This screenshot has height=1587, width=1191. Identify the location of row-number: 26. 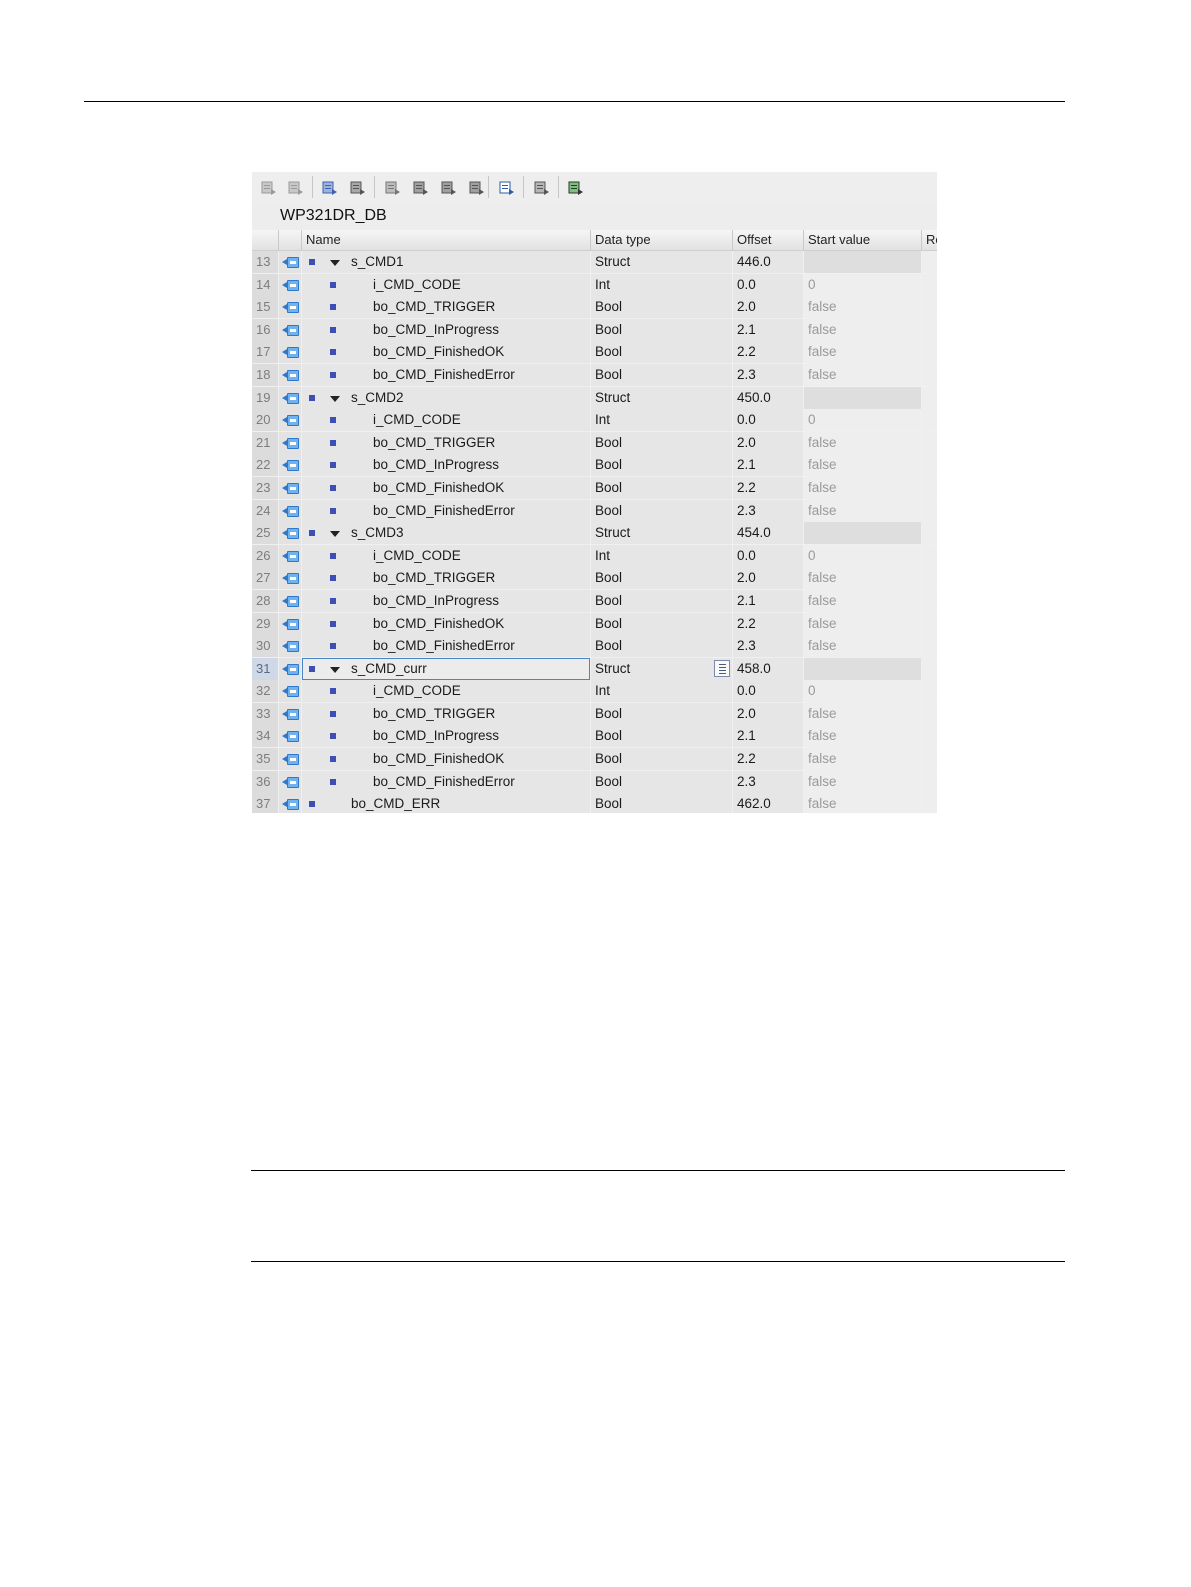
(265, 555).